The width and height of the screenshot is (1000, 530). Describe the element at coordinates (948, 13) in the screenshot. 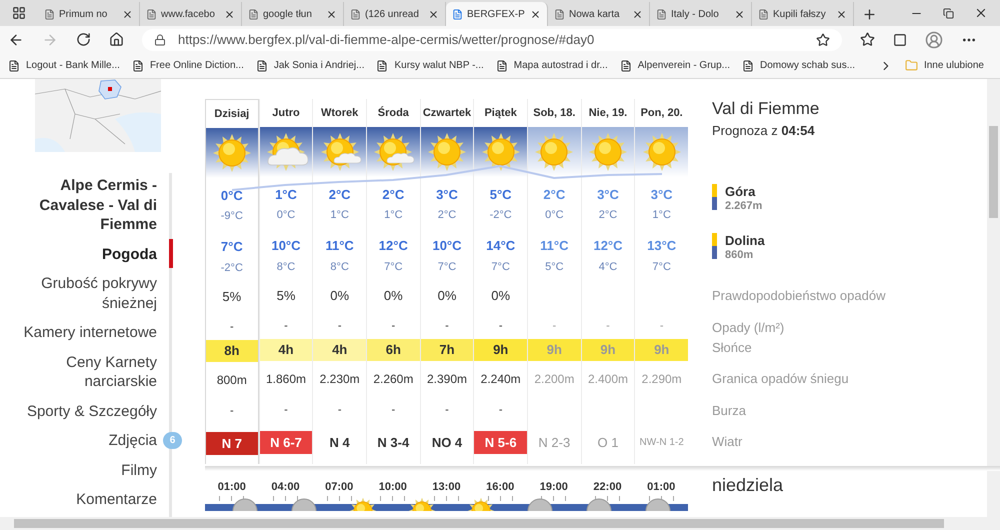

I see `restore-icon` at that location.